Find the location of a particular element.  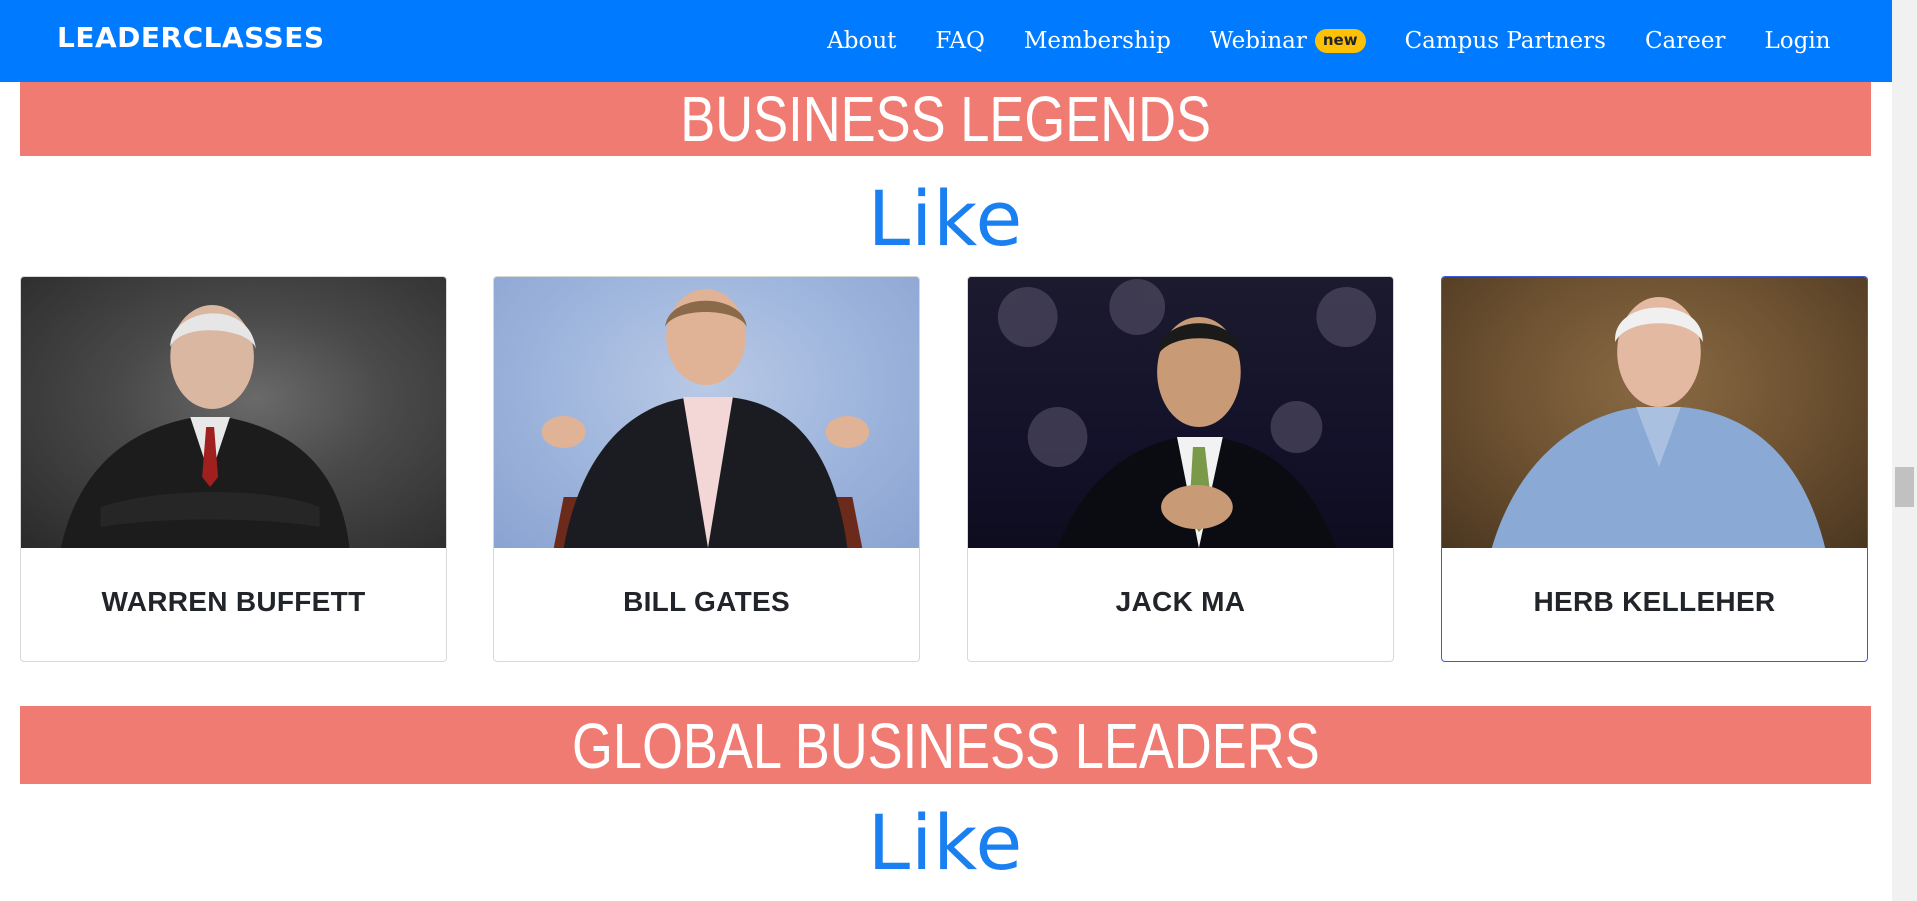

nav-item-about: About is located at coordinates (862, 41).